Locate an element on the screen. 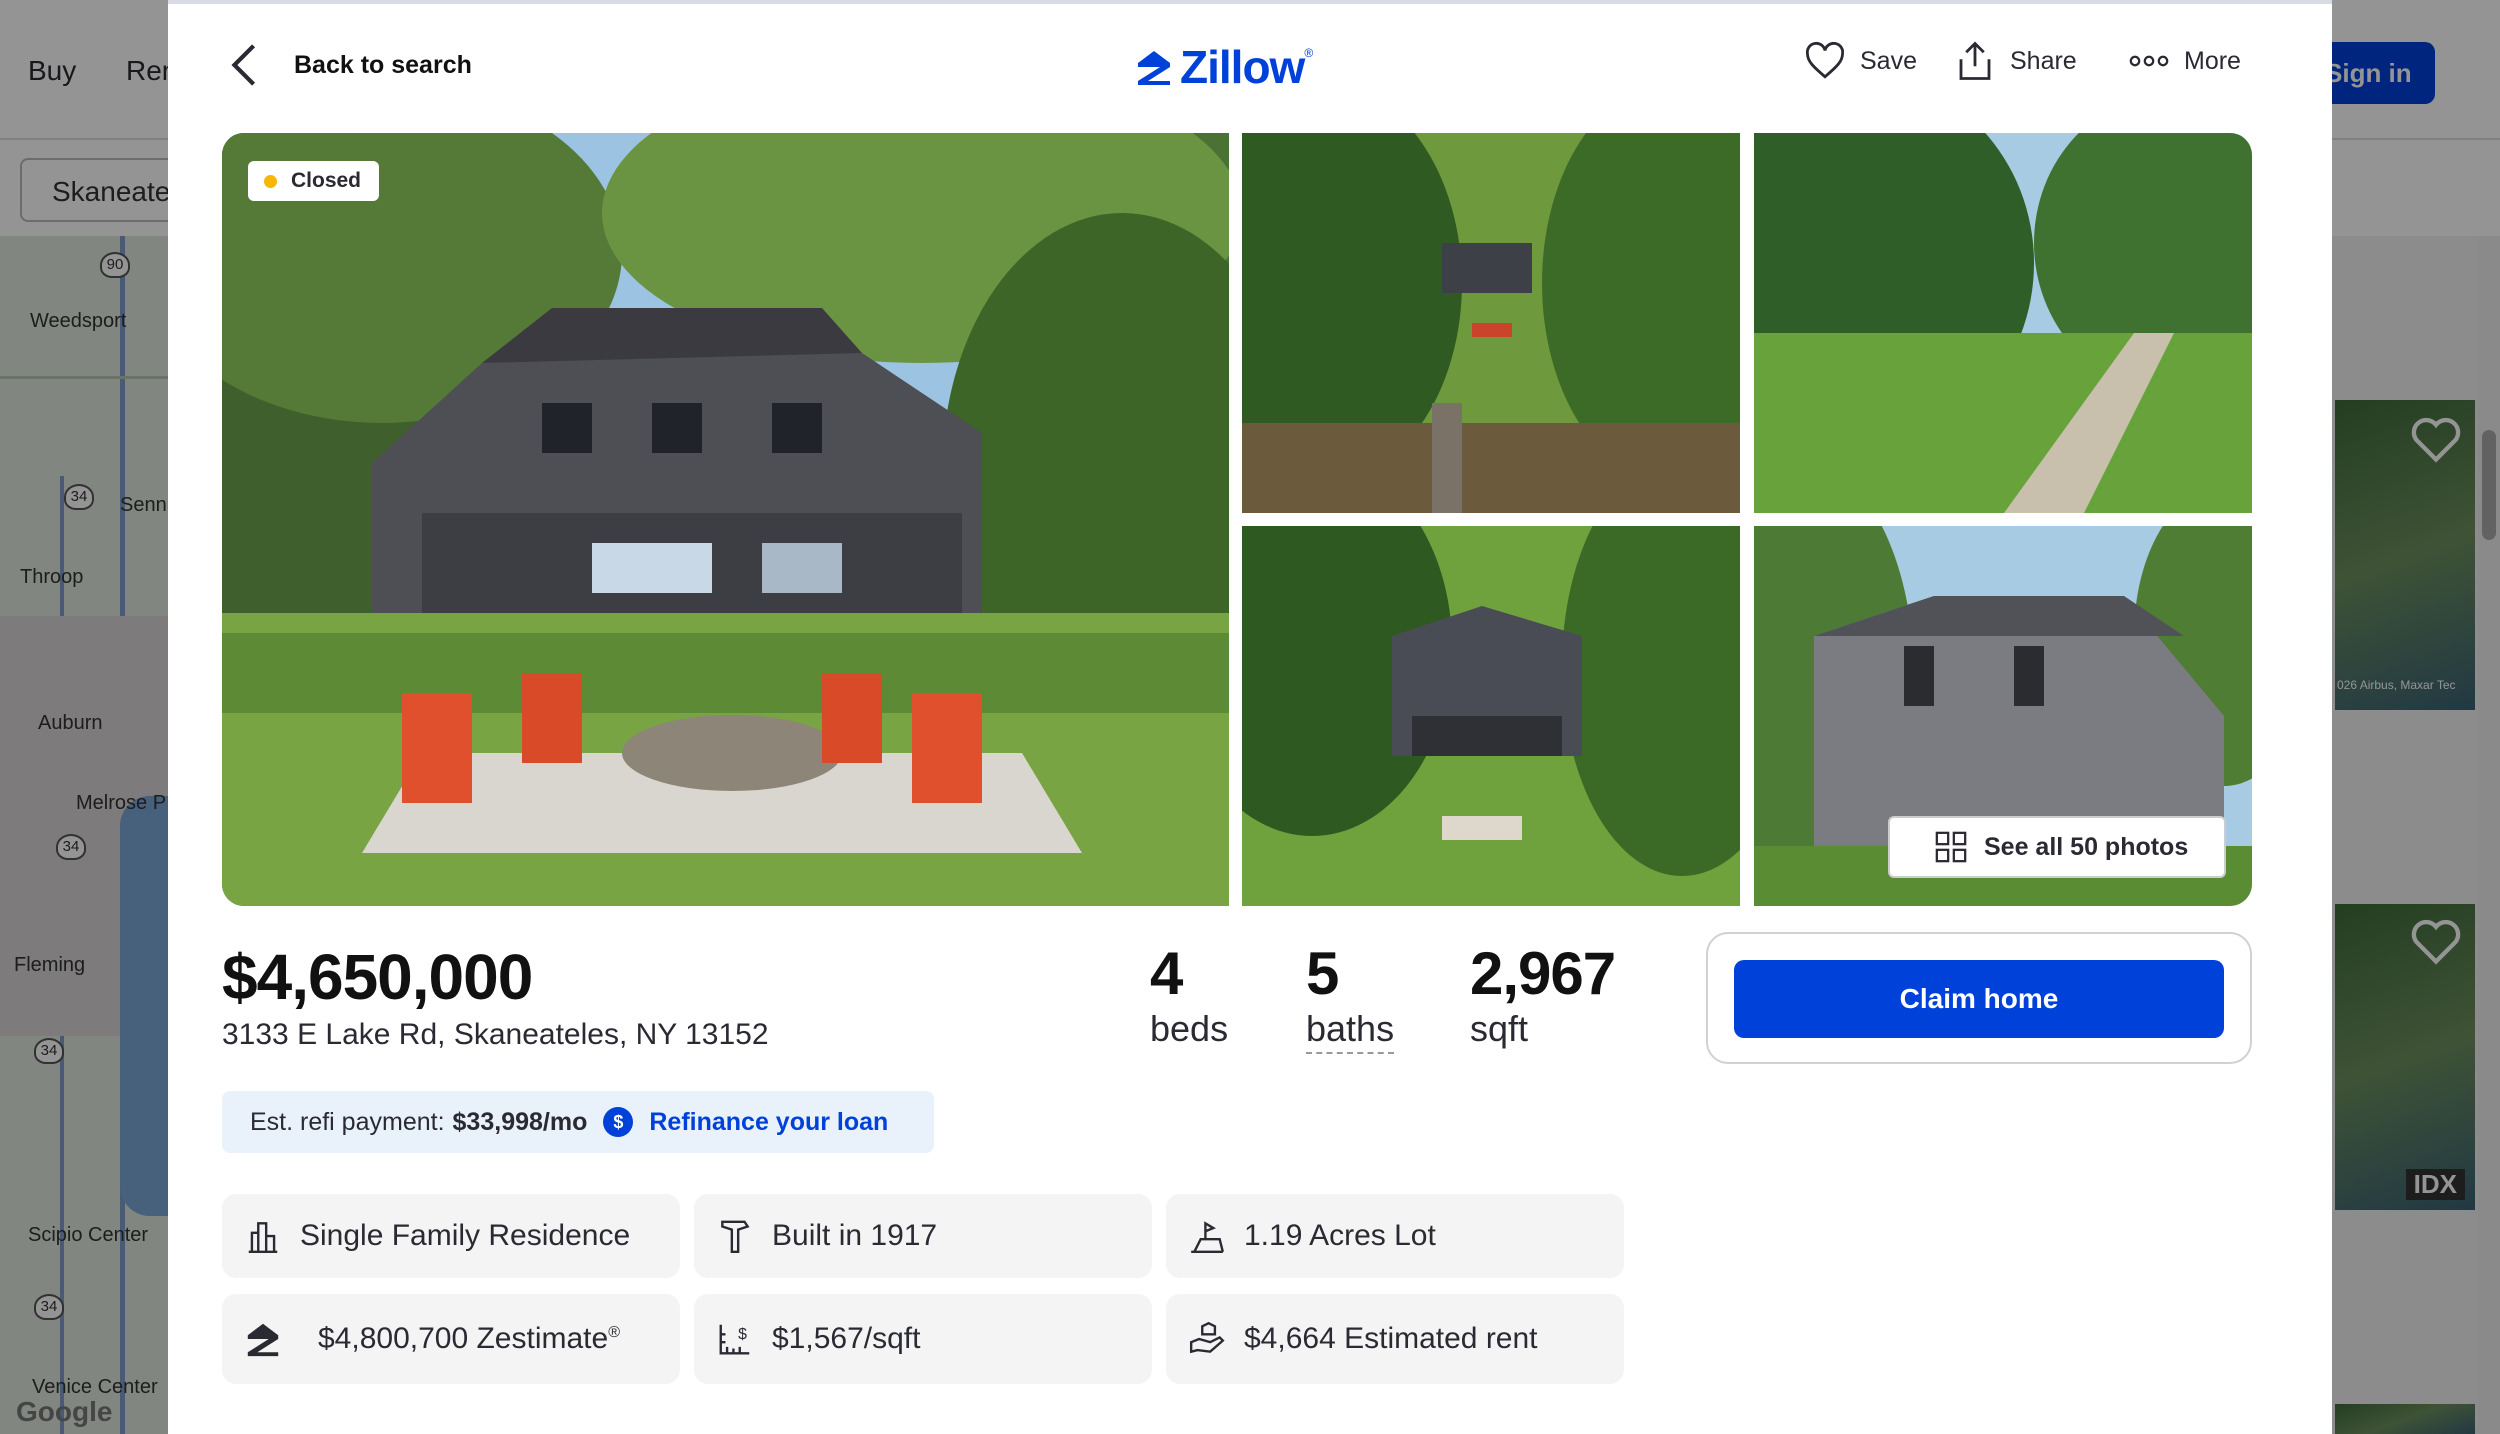 This screenshot has width=2500, height=1434. save-button: Save is located at coordinates (1860, 61).